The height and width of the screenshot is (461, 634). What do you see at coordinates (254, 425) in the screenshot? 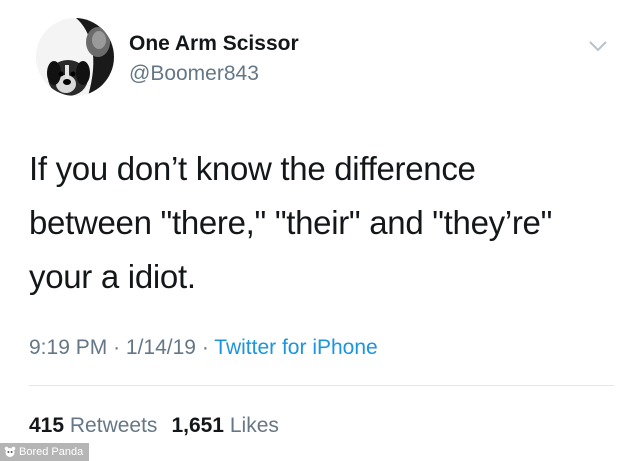
I see `likes-label: Likes` at bounding box center [254, 425].